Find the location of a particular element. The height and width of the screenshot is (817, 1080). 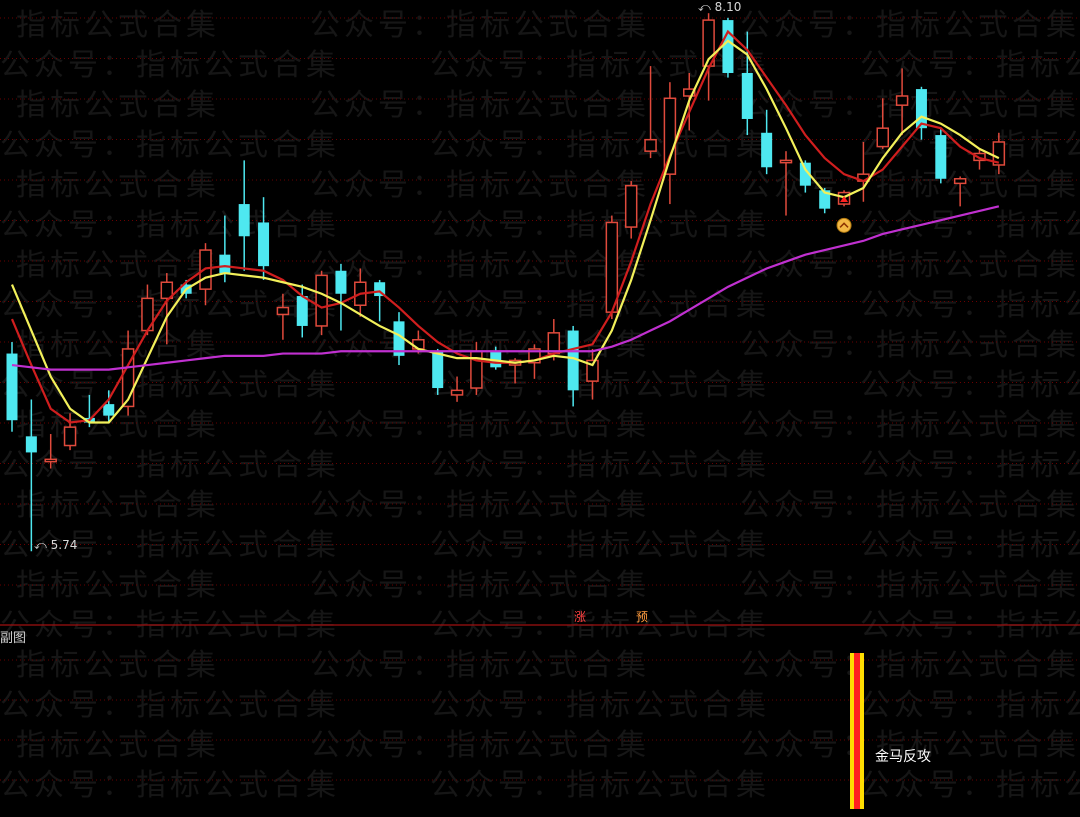

marker-yu: 预 is located at coordinates (642, 617).